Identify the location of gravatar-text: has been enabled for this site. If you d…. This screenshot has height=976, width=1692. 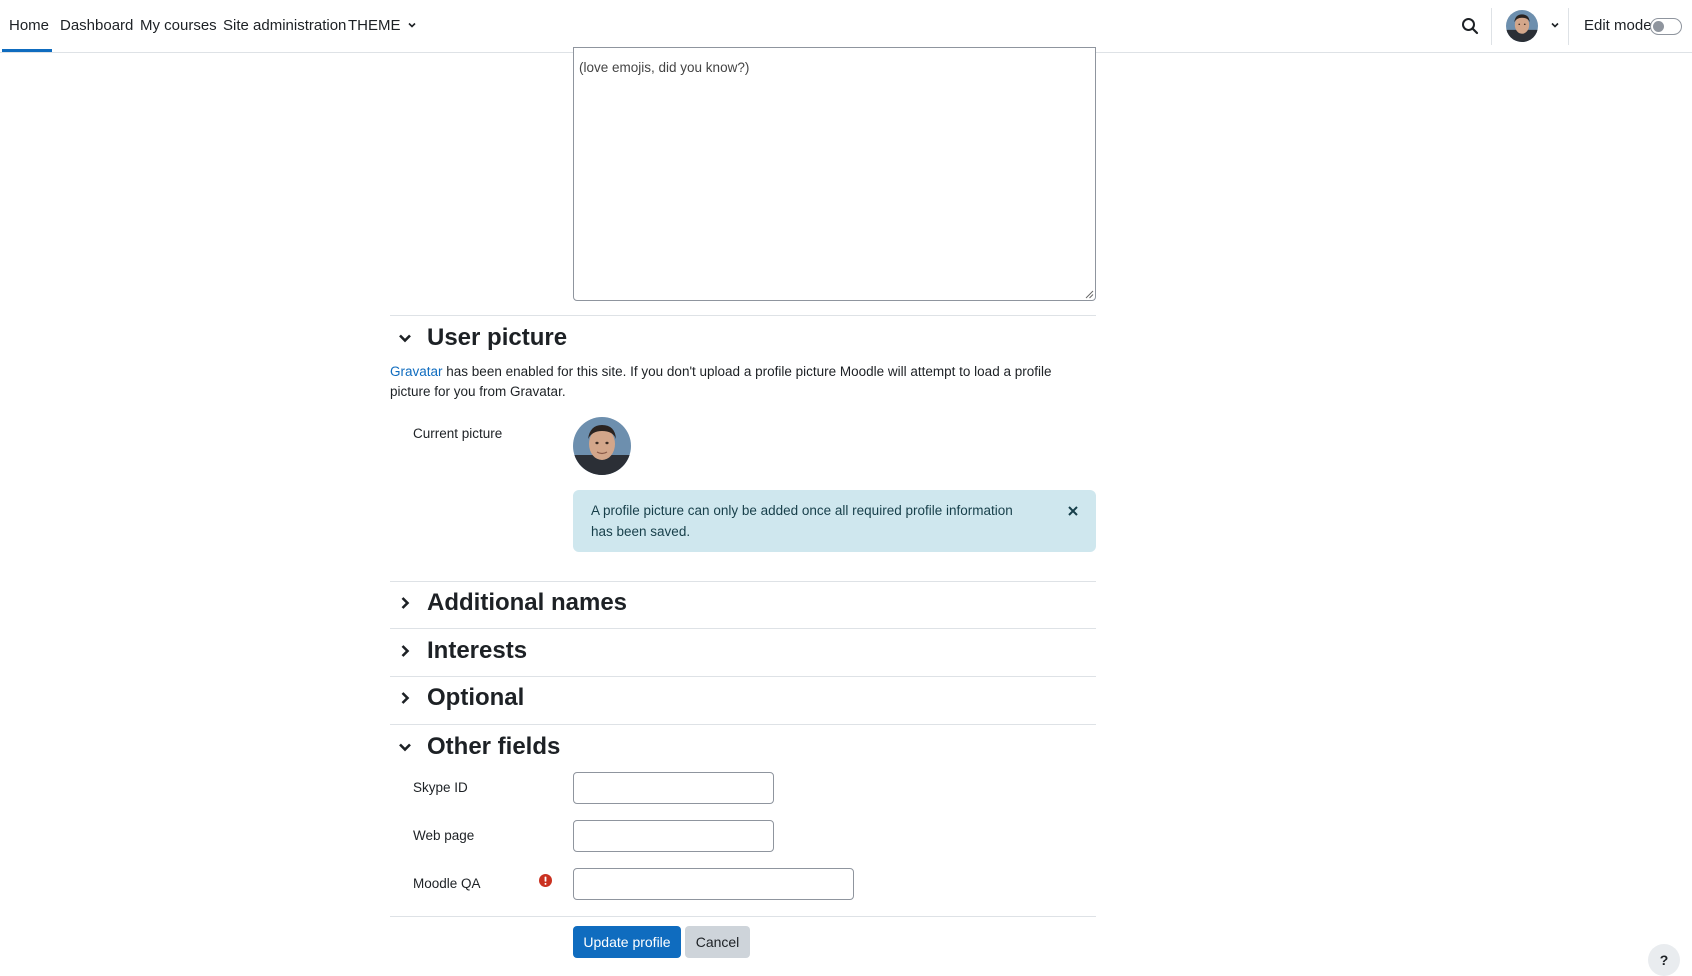
(721, 381).